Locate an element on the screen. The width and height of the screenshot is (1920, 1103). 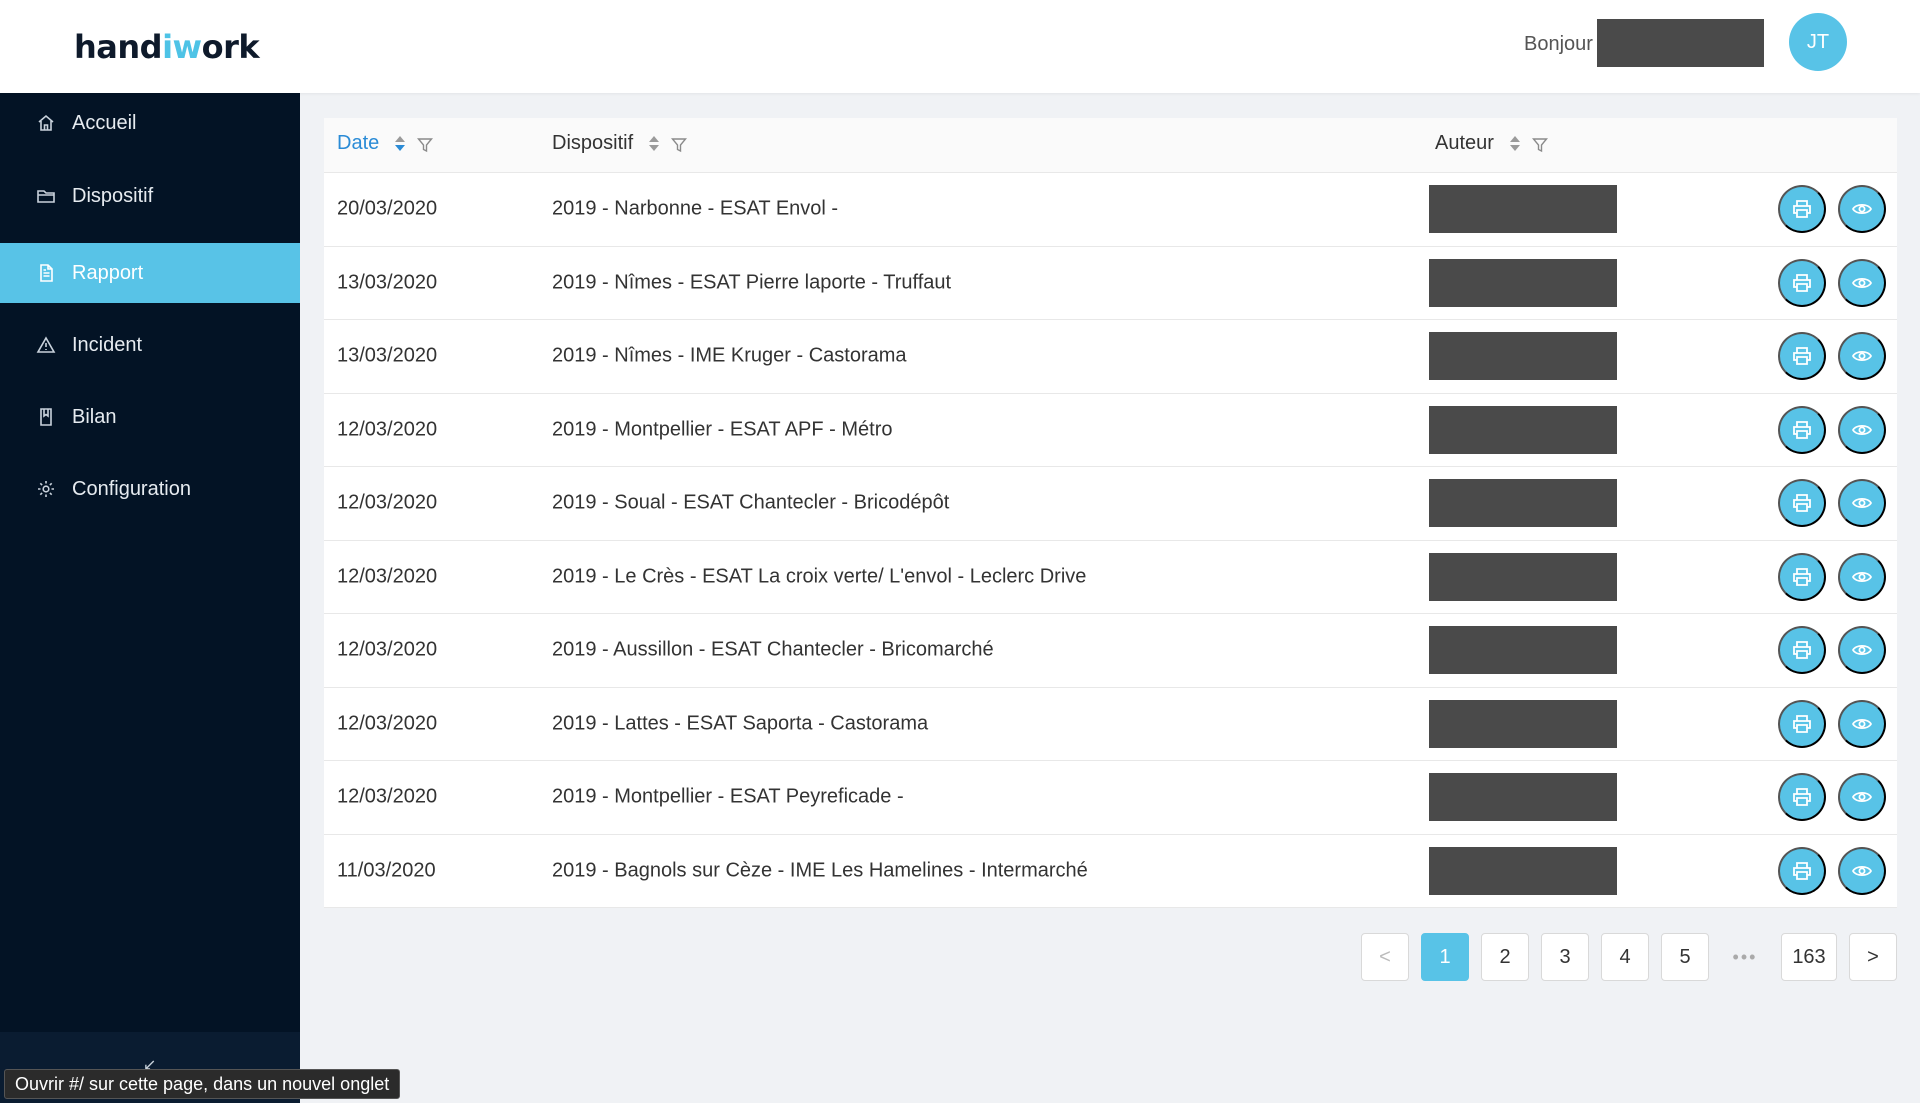
pagination-page-3: 3 is located at coordinates (1565, 957).